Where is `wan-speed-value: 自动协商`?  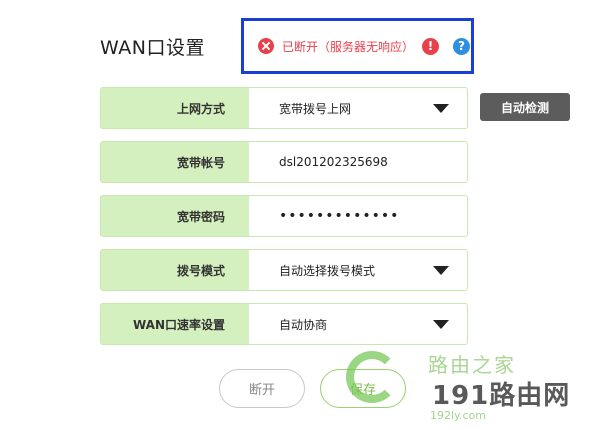
wan-speed-value: 自动协商 is located at coordinates (303, 324).